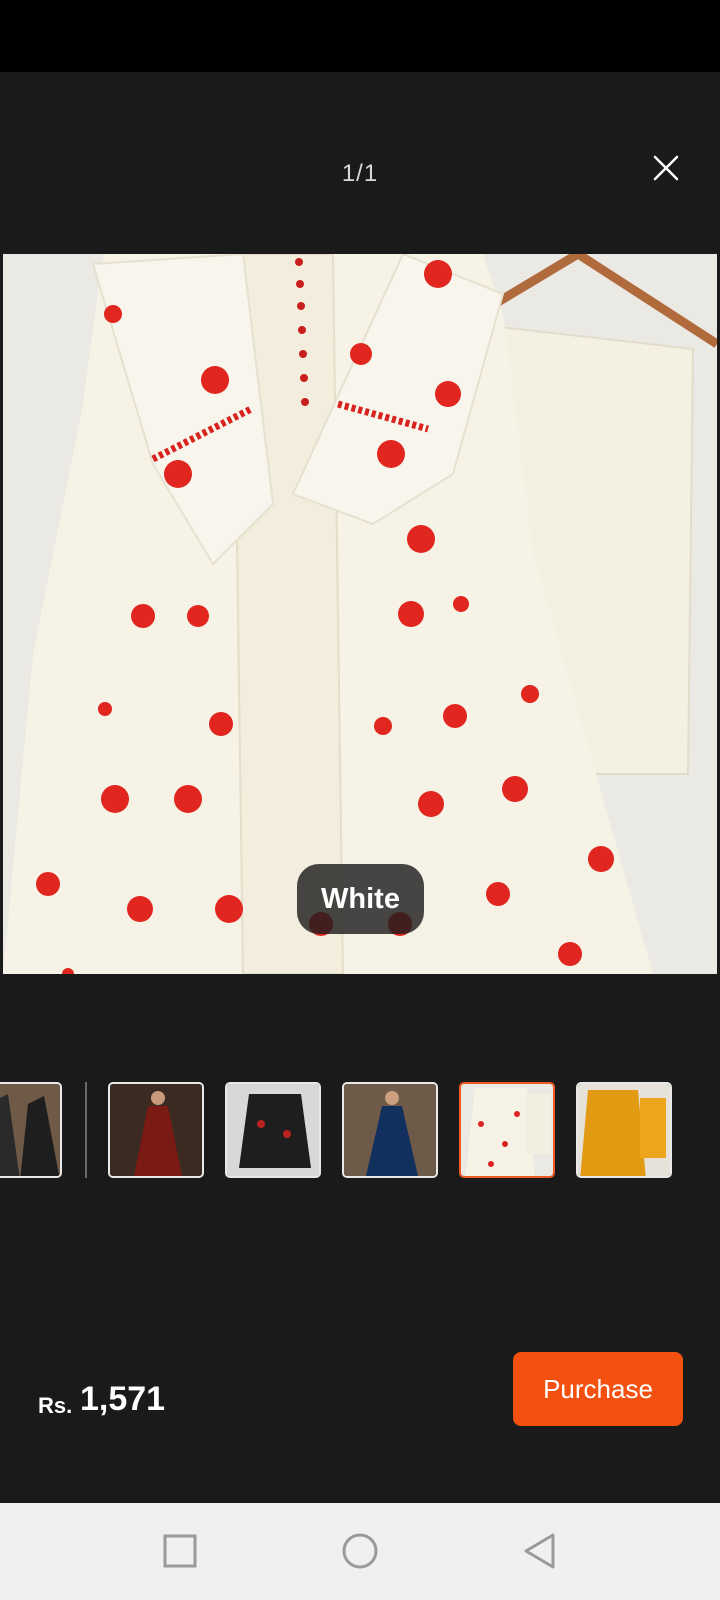  I want to click on thumbnail-maroon, so click(156, 1130).